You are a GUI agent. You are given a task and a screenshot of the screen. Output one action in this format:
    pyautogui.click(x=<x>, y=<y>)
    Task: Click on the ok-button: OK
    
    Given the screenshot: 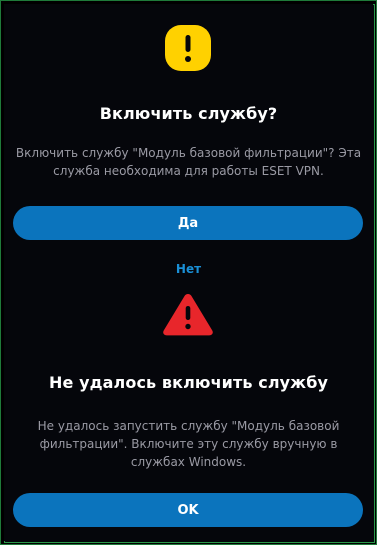 What is the action you would take?
    pyautogui.click(x=188, y=510)
    